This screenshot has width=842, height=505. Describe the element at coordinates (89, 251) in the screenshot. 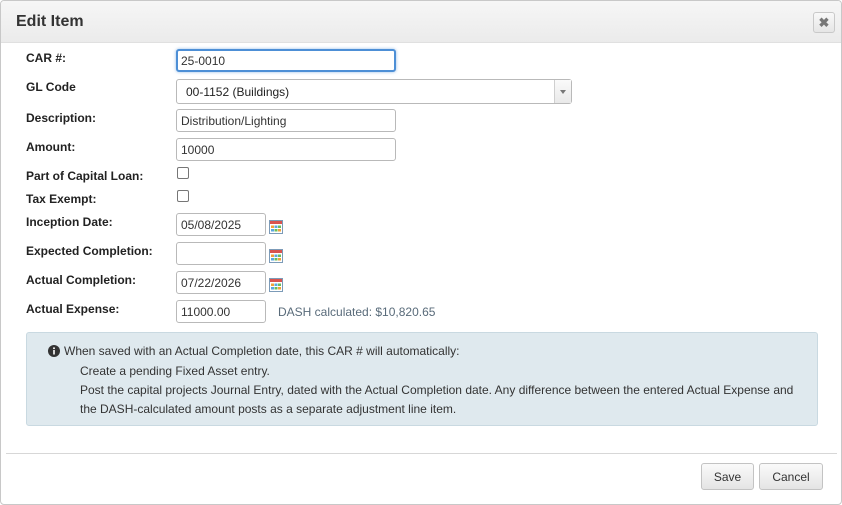

I see `expected-completion-label: Expected Completion:` at that location.